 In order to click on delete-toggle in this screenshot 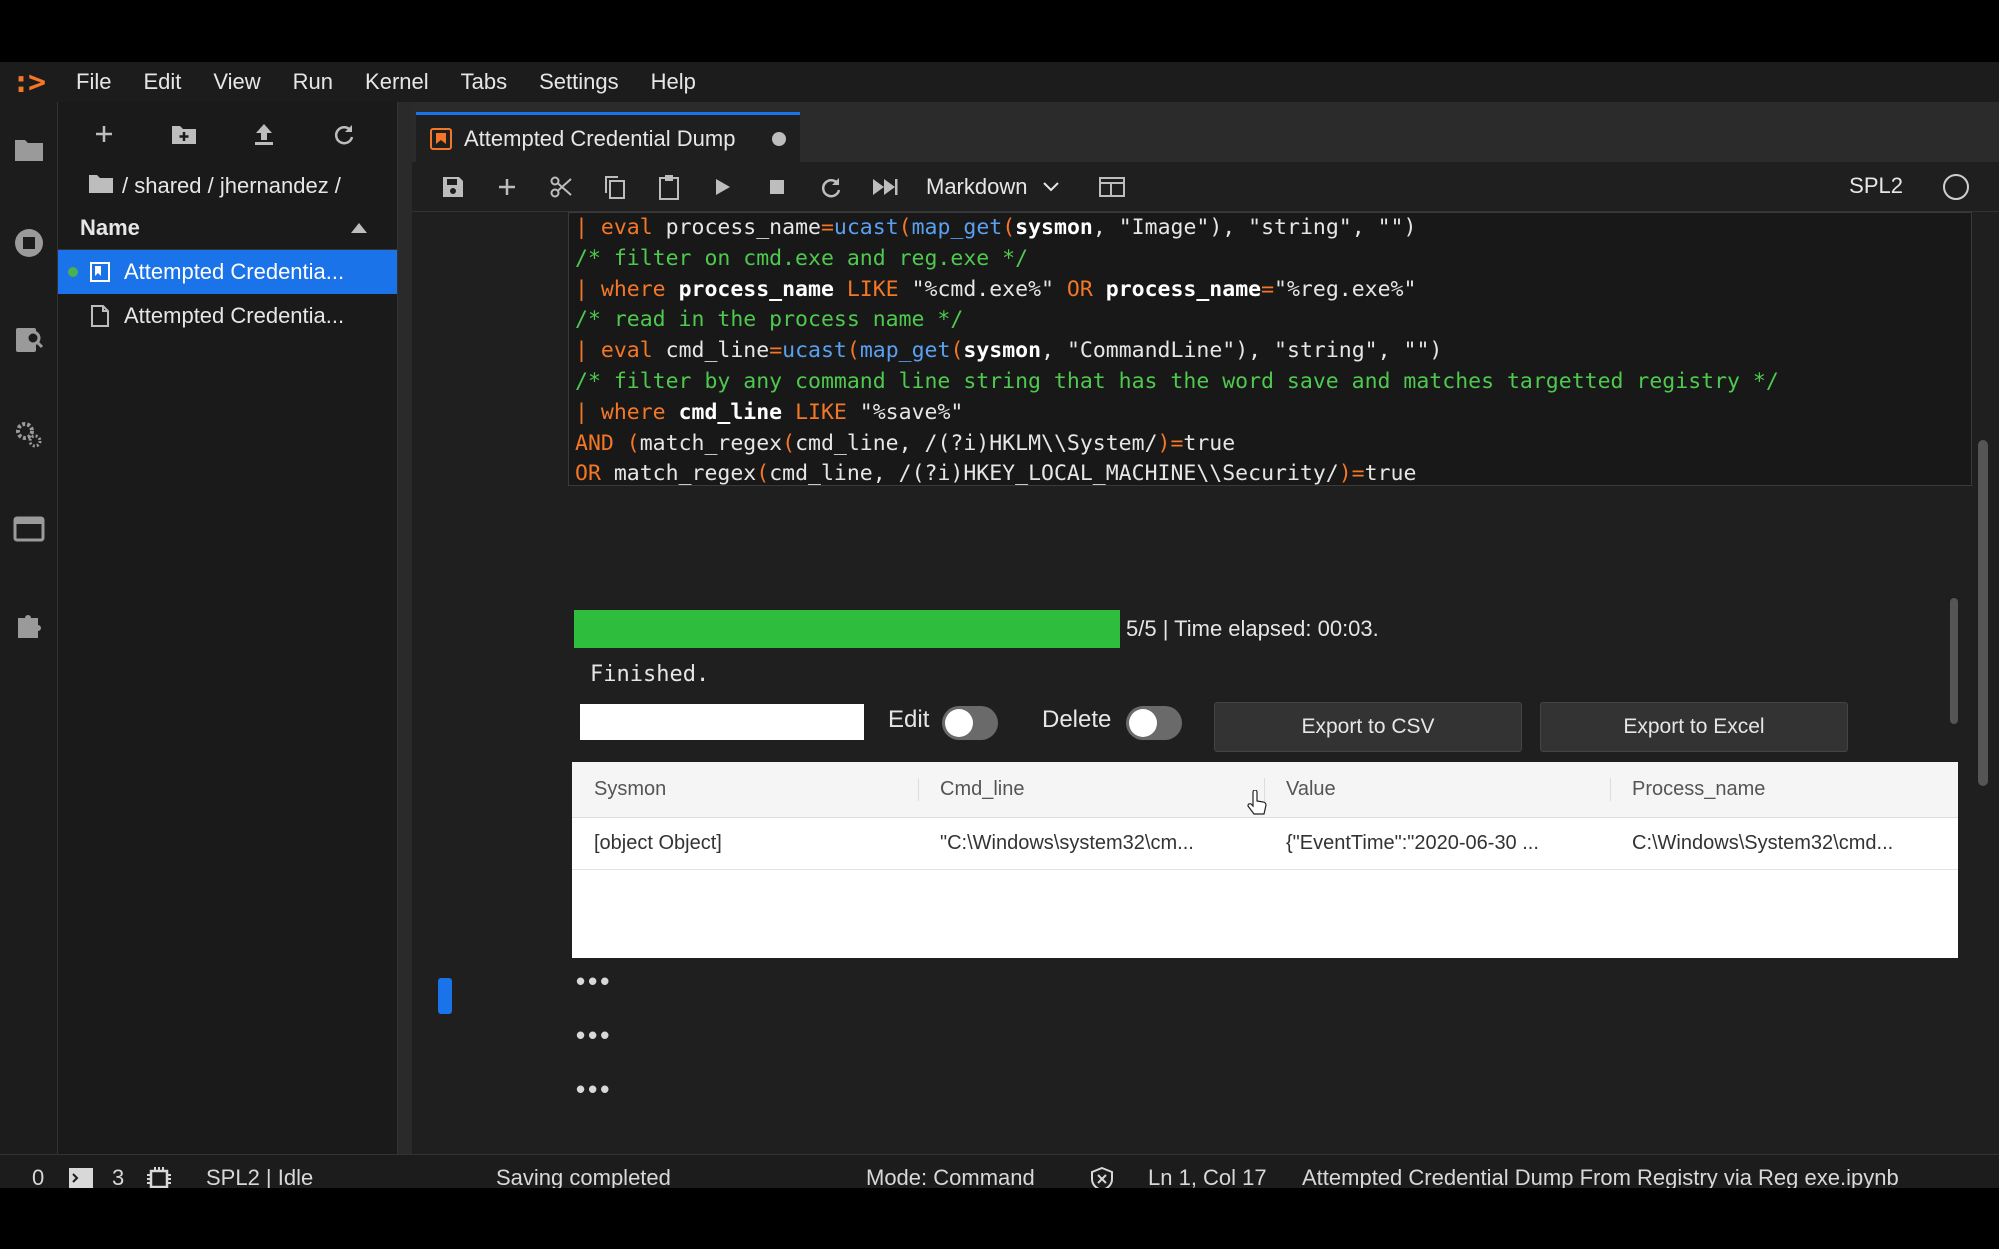, I will do `click(1154, 723)`.